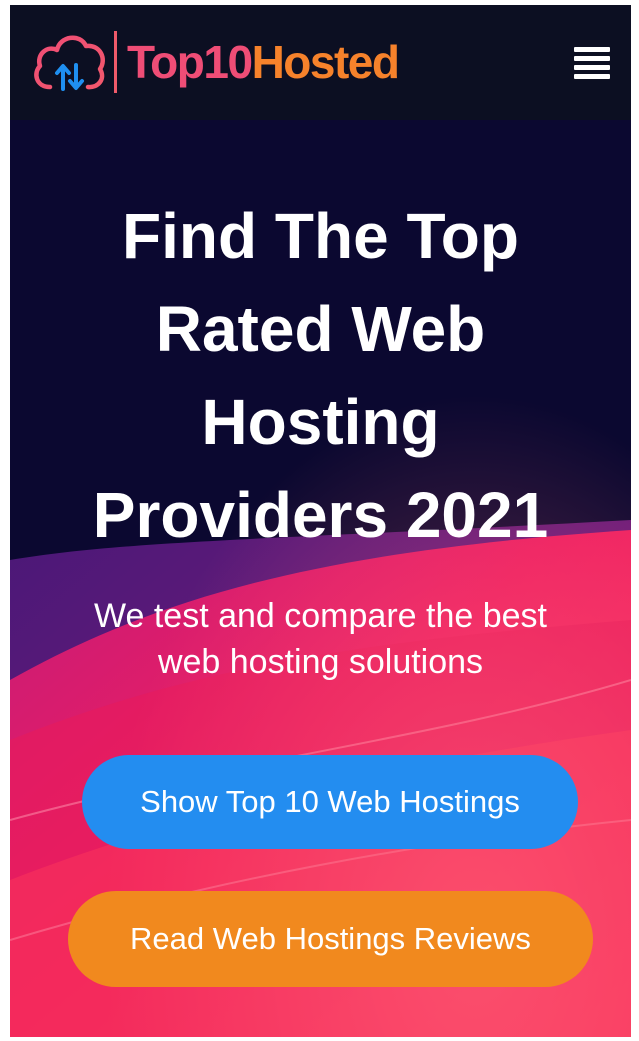 The height and width of the screenshot is (1041, 639). What do you see at coordinates (115, 62) in the screenshot?
I see `logo-divider` at bounding box center [115, 62].